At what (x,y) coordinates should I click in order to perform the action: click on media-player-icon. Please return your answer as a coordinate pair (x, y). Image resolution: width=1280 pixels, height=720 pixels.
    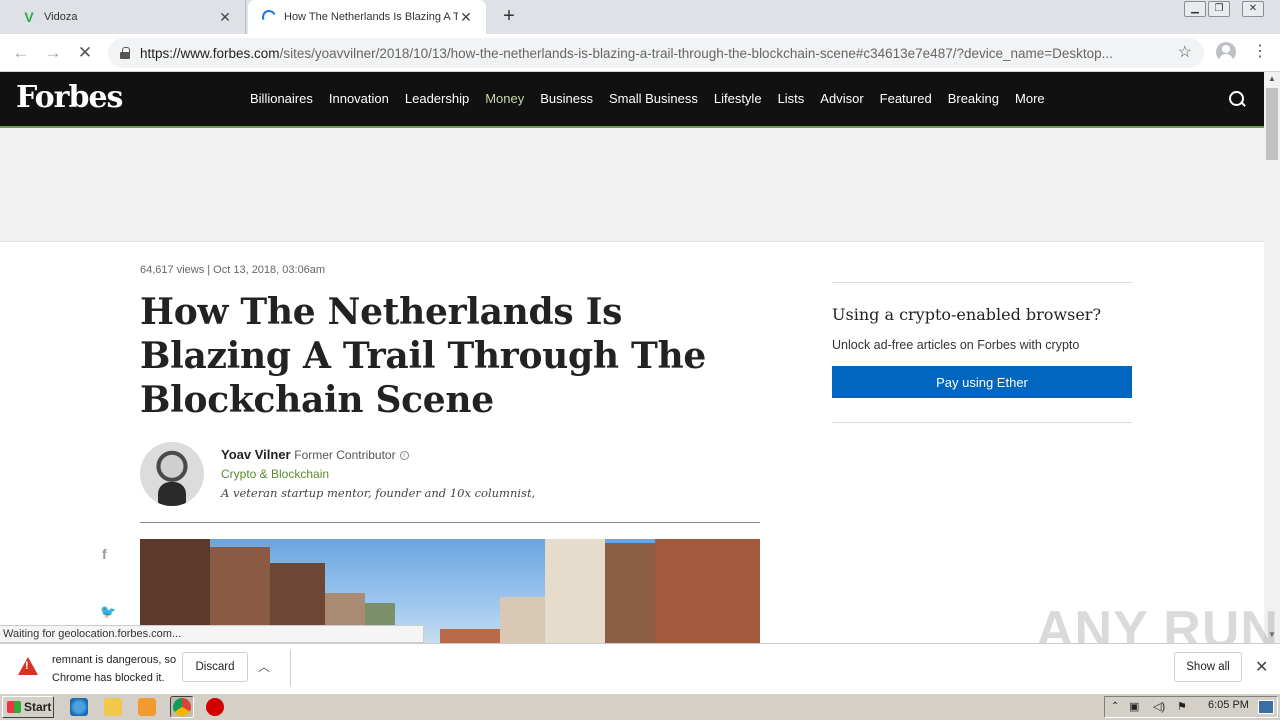
    Looking at the image, I should click on (147, 707).